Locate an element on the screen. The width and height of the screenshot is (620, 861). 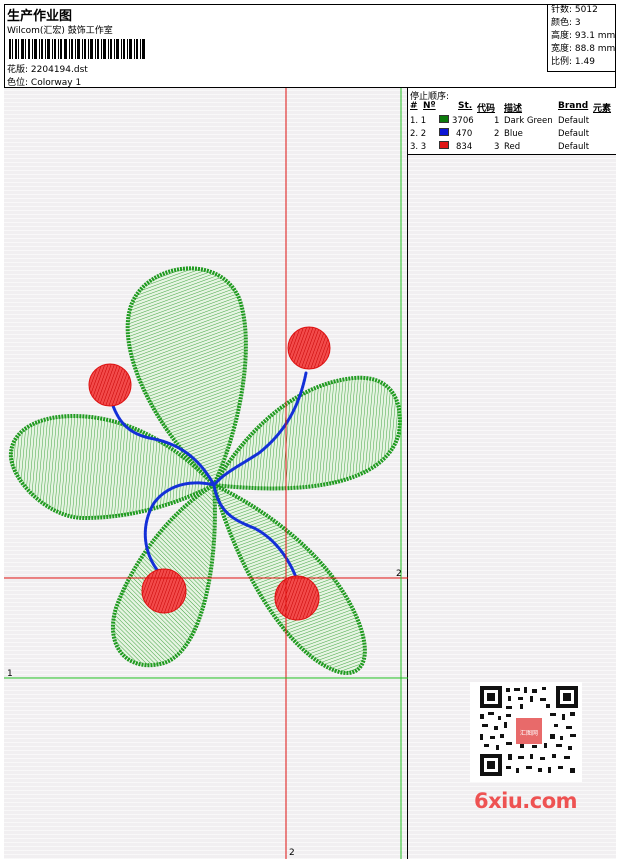
colorway-name: Colorway 1 is located at coordinates (56, 83).